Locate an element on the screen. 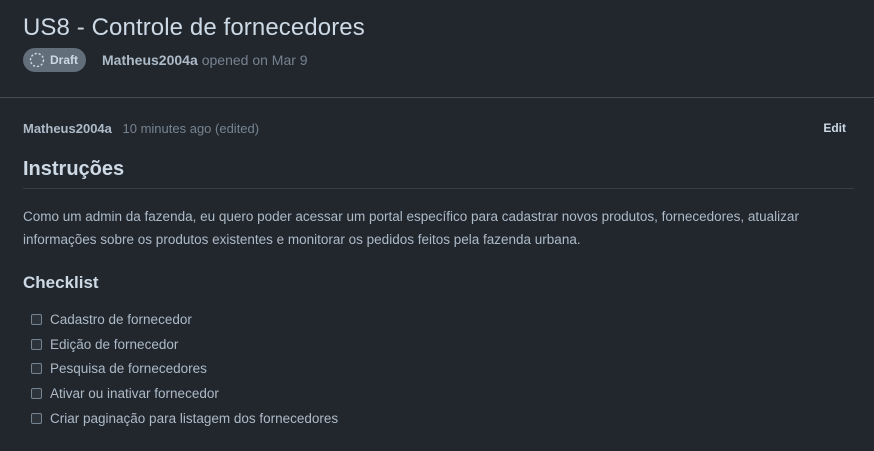 The height and width of the screenshot is (451, 874). status-badge: Draft is located at coordinates (55, 60).